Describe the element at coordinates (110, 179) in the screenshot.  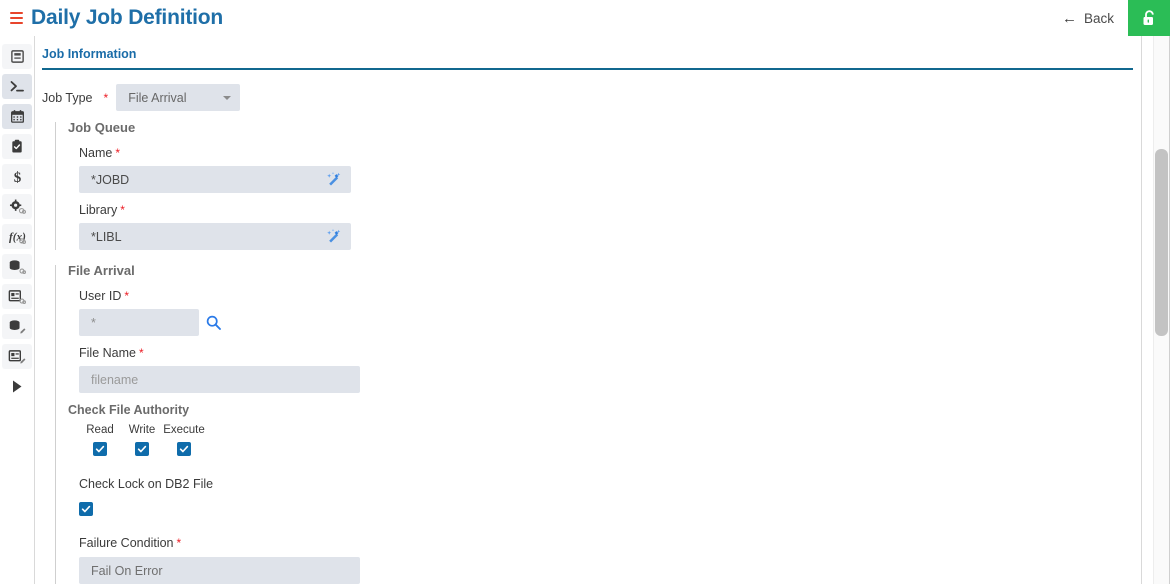
I see `job-queue-name-value: *JOBD` at that location.